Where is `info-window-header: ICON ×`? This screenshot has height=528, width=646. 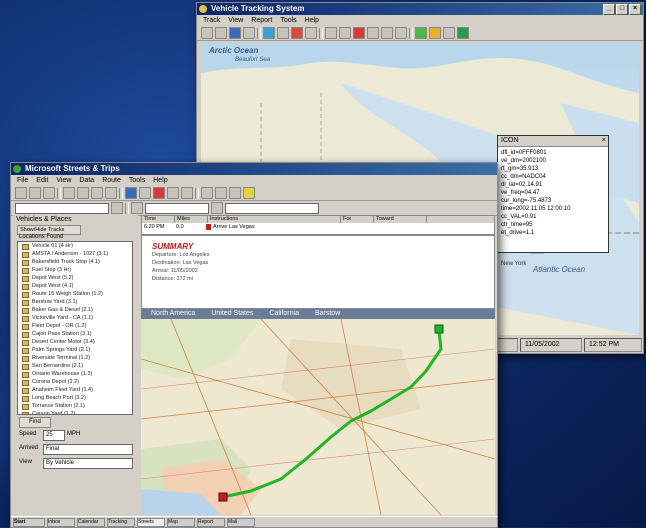 info-window-header: ICON × is located at coordinates (553, 141).